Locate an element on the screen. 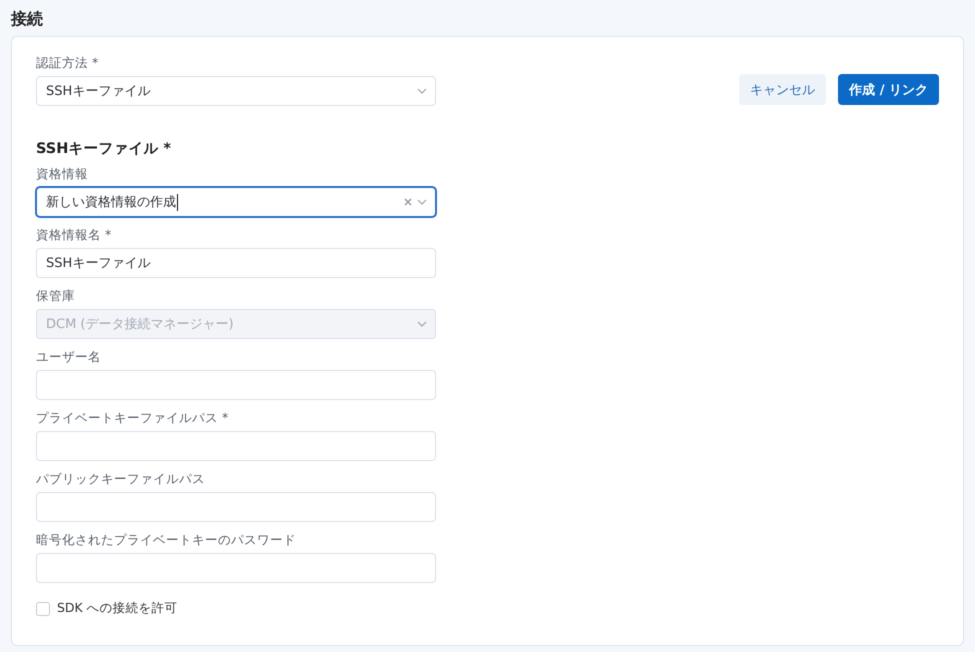 This screenshot has width=975, height=652. select-field: SSHキーファイル is located at coordinates (236, 91).